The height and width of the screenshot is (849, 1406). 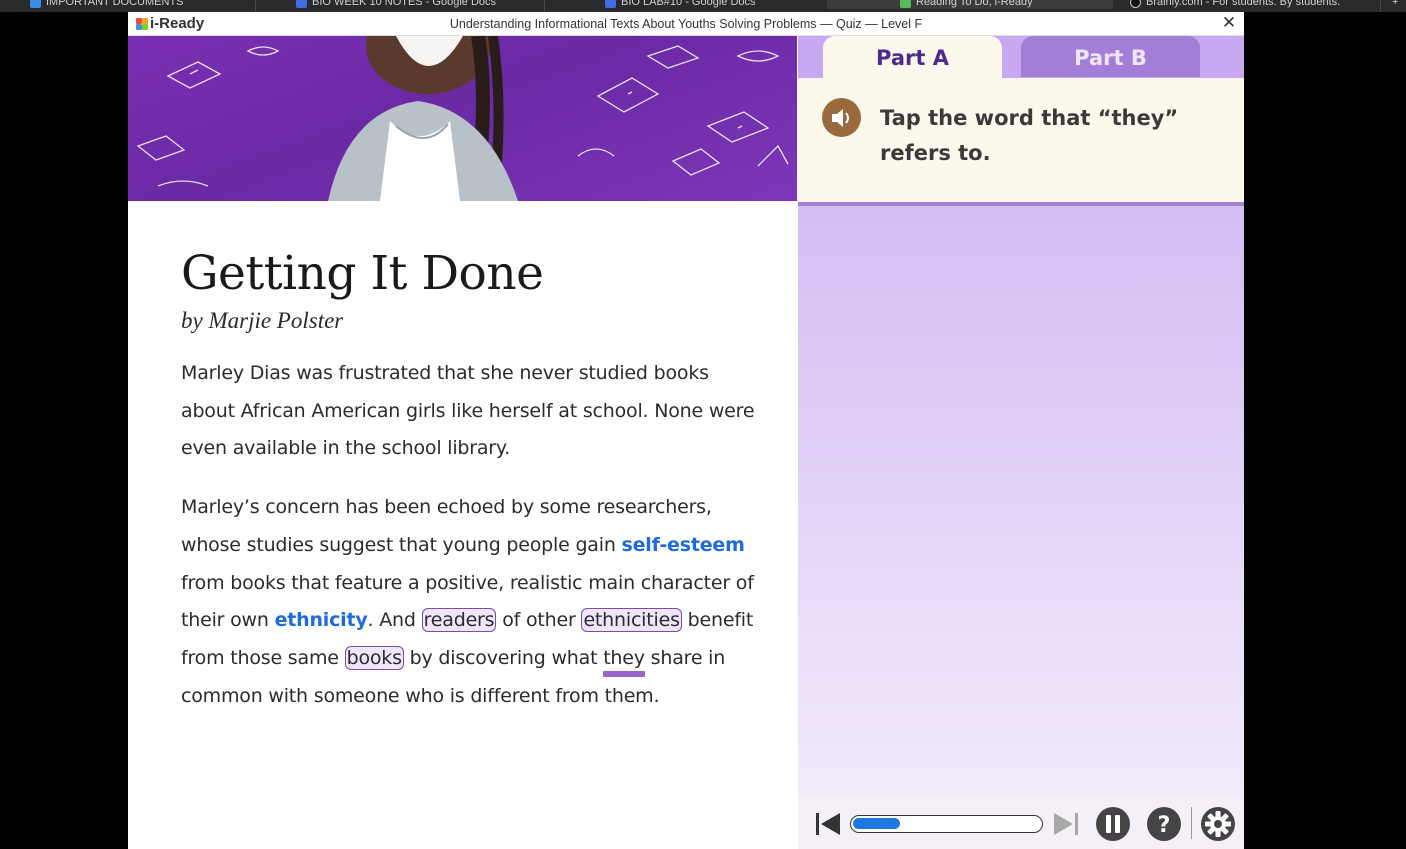 What do you see at coordinates (1395, 4) in the screenshot?
I see `new-tab-button: +` at bounding box center [1395, 4].